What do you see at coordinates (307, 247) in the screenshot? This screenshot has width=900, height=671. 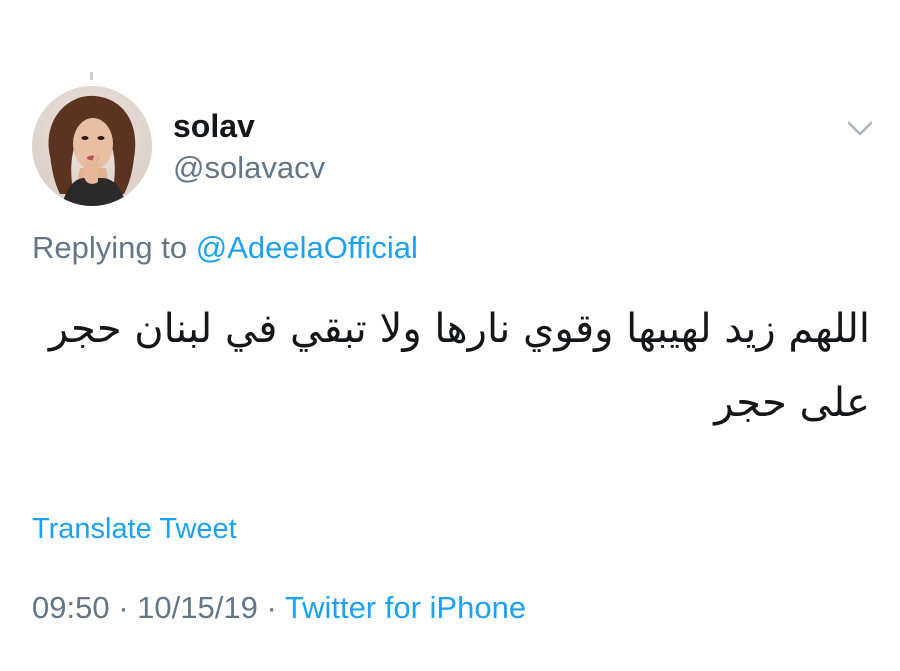 I see `mention-link: @AdeelaOfficial` at bounding box center [307, 247].